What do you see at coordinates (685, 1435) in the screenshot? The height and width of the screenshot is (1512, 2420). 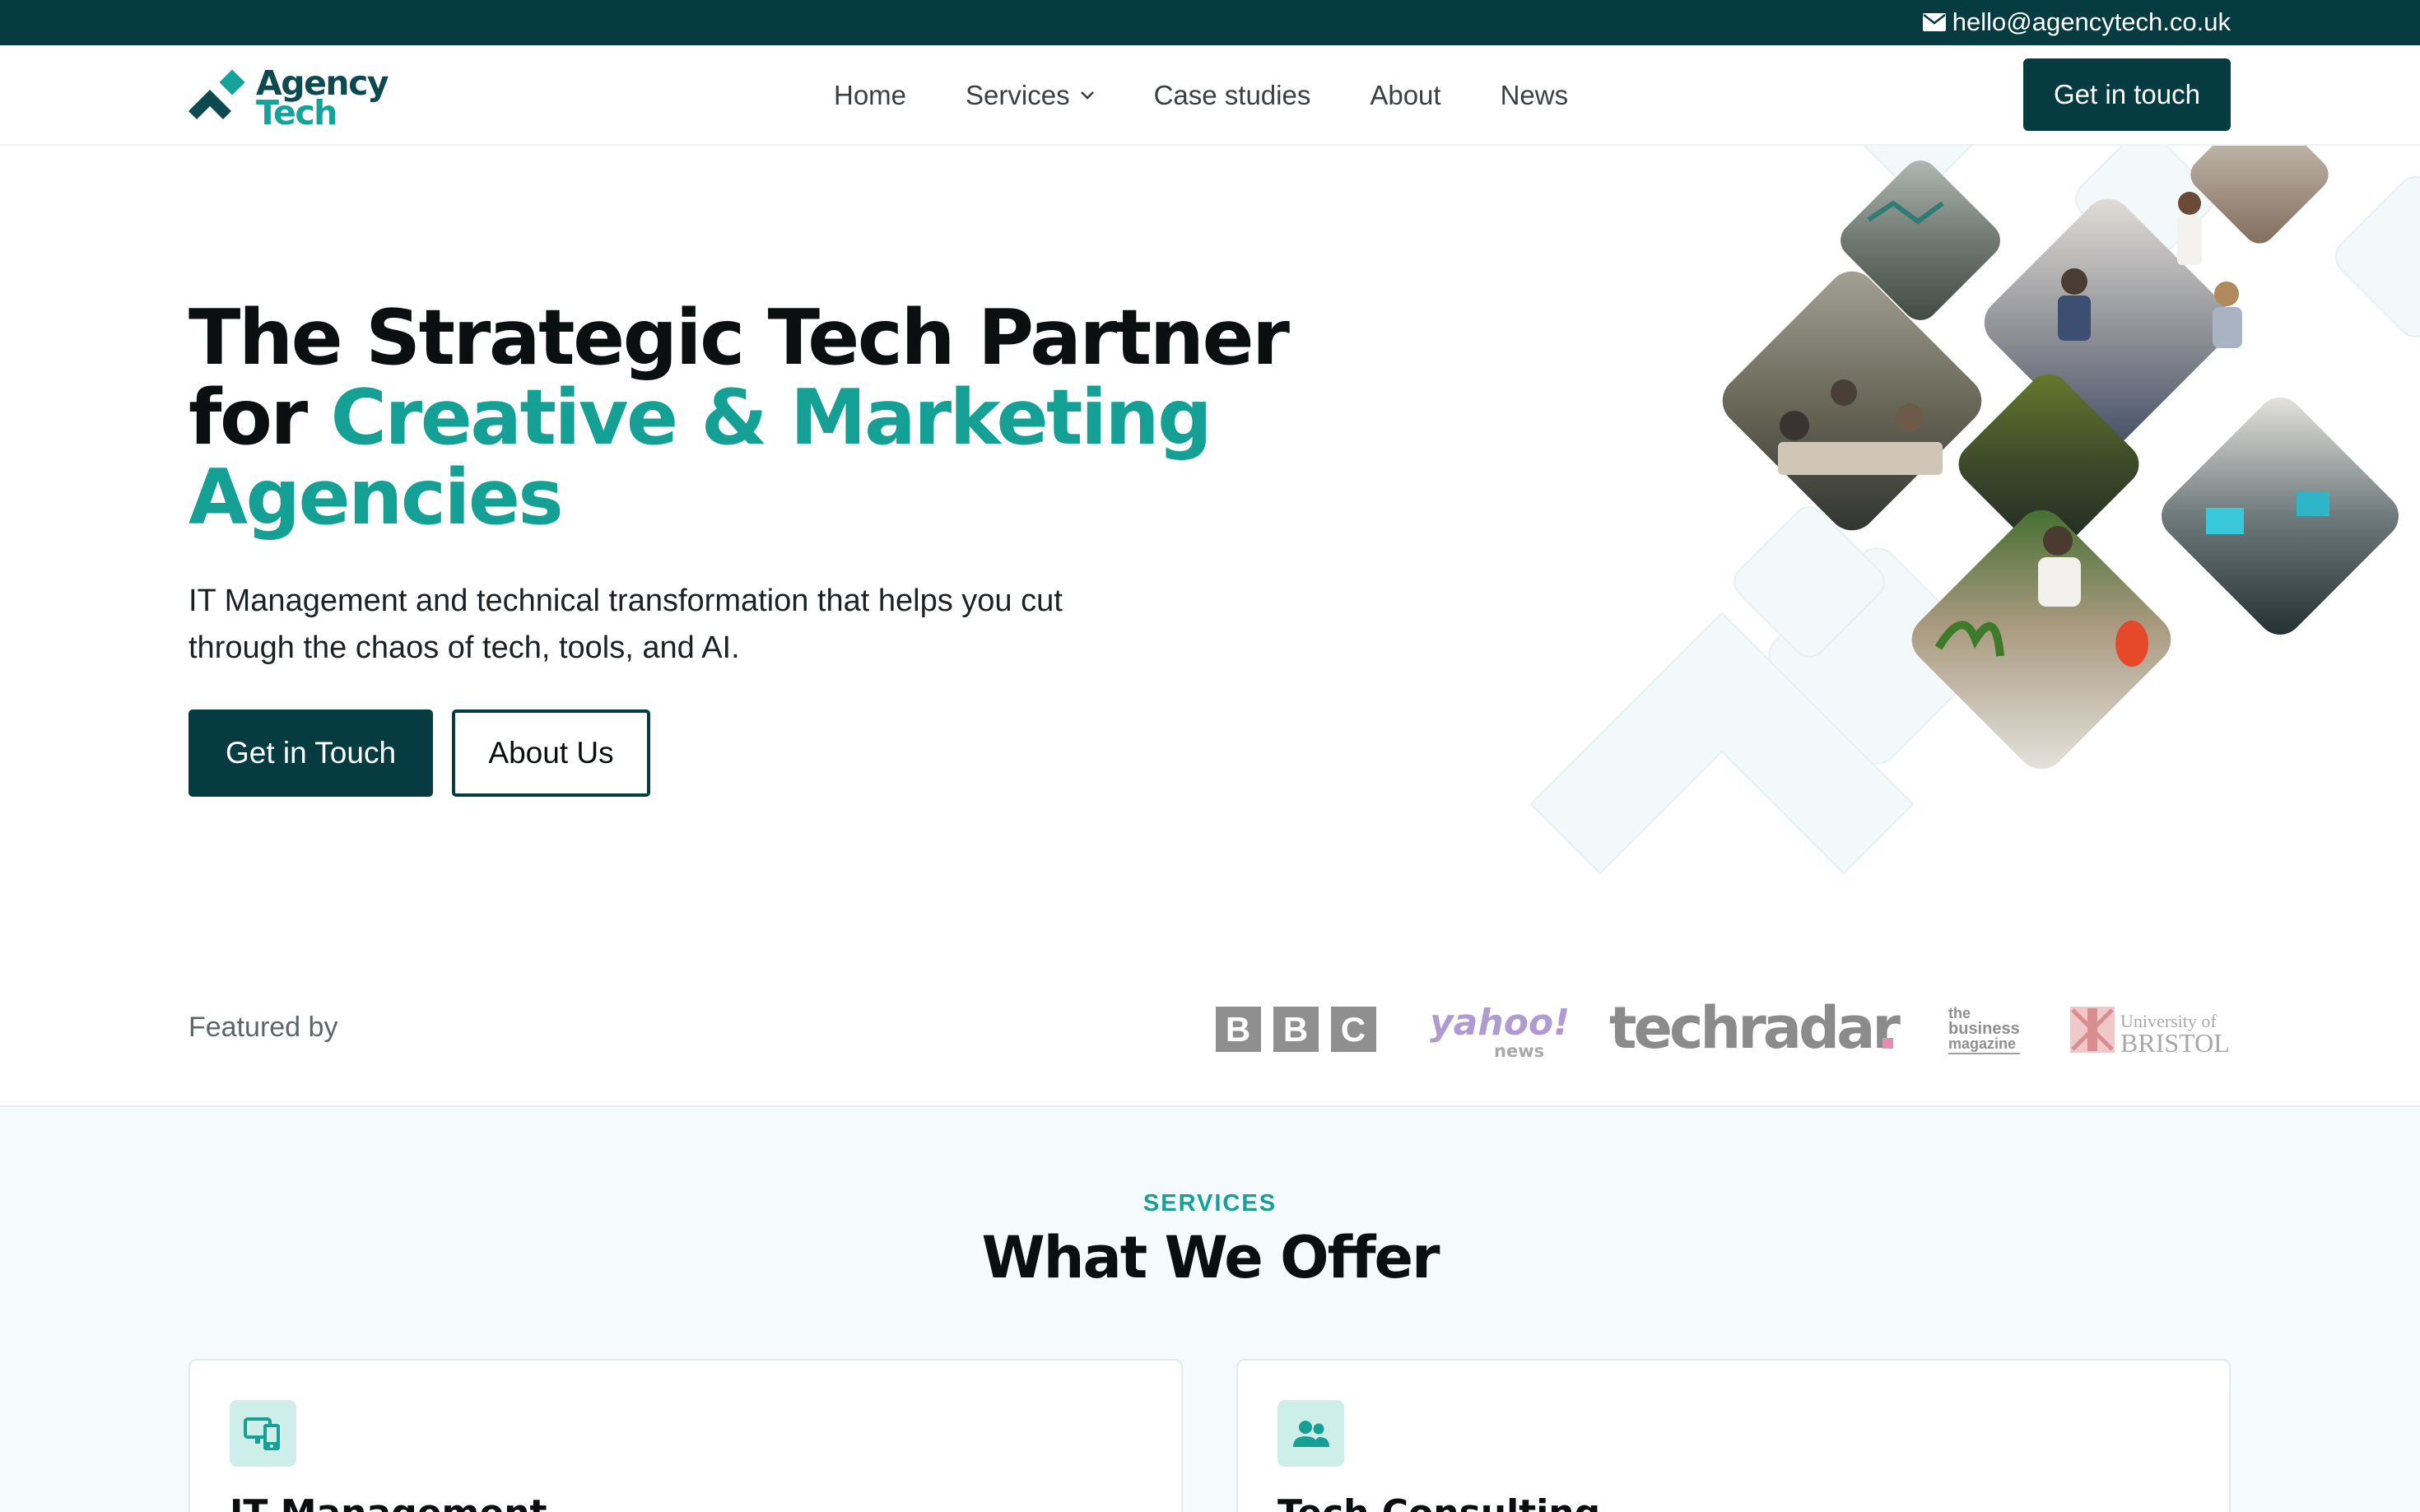 I see `service-card-it-management: IT Management` at bounding box center [685, 1435].